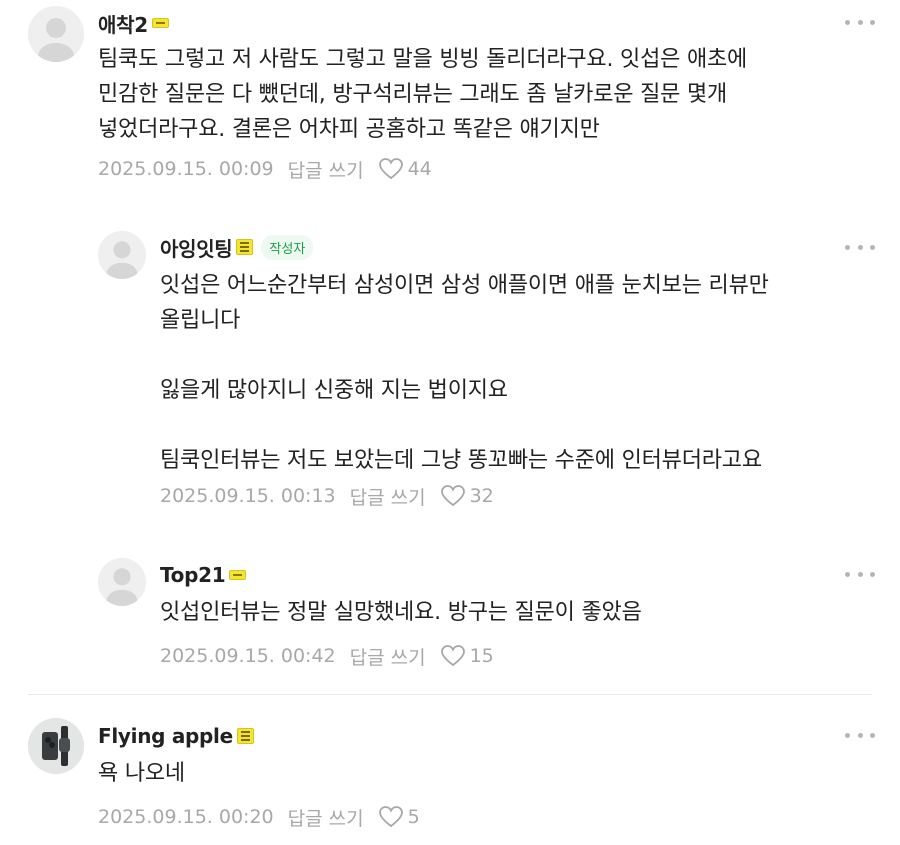 This screenshot has width=900, height=845. Describe the element at coordinates (467, 496) in the screenshot. I see `like-button: 32` at that location.